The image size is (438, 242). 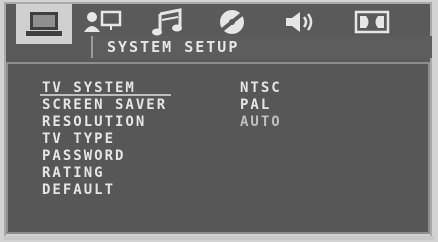 I want to click on menu-item-tv-system: TV SYSTEM, so click(x=105, y=88).